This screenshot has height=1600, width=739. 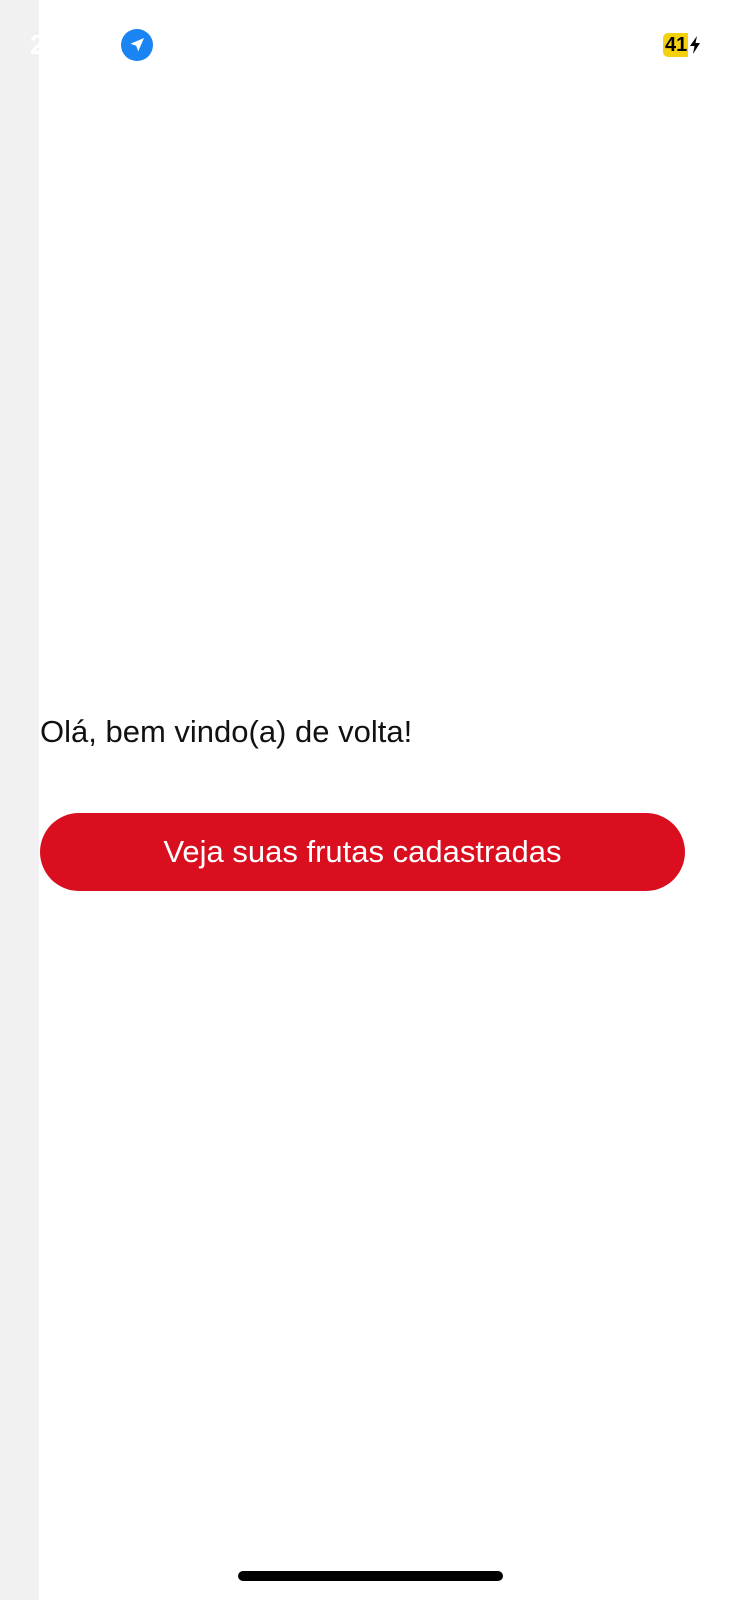 What do you see at coordinates (38, 44) in the screenshot?
I see `status-time: 2` at bounding box center [38, 44].